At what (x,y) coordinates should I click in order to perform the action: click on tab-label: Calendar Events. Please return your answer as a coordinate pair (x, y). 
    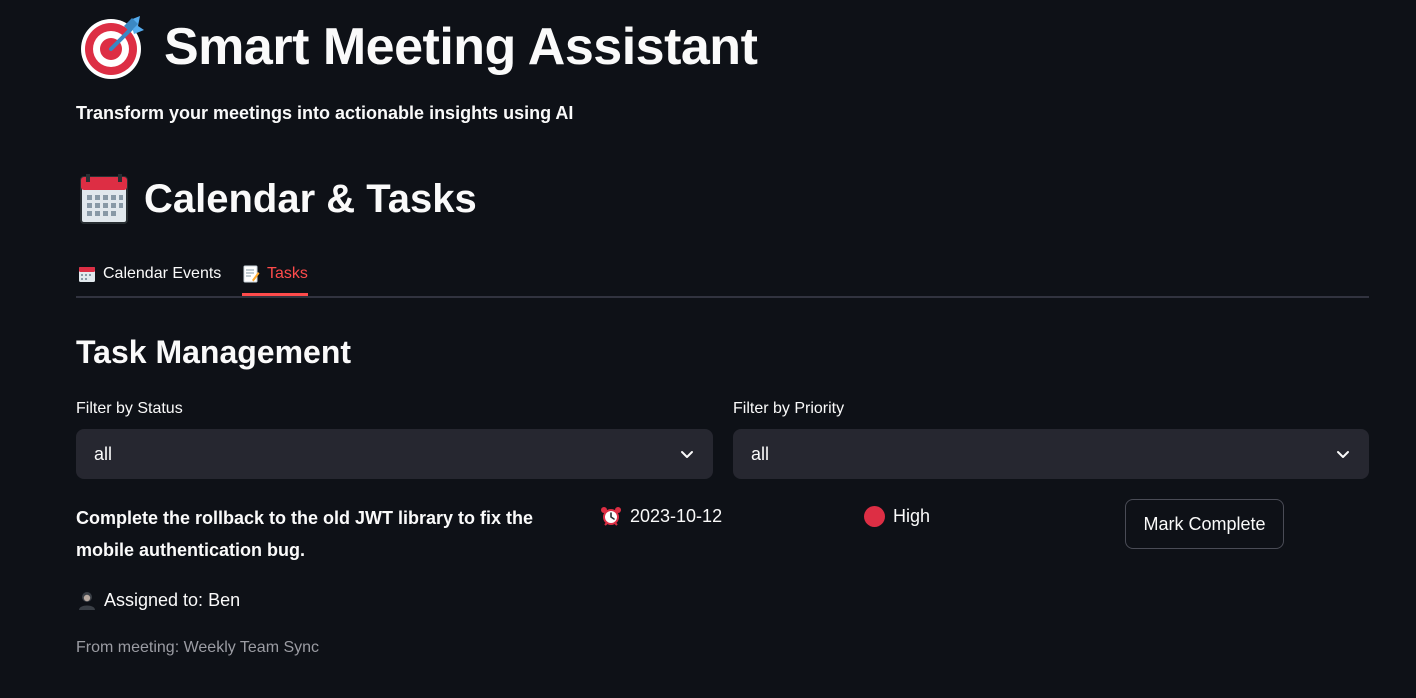
    Looking at the image, I should click on (162, 273).